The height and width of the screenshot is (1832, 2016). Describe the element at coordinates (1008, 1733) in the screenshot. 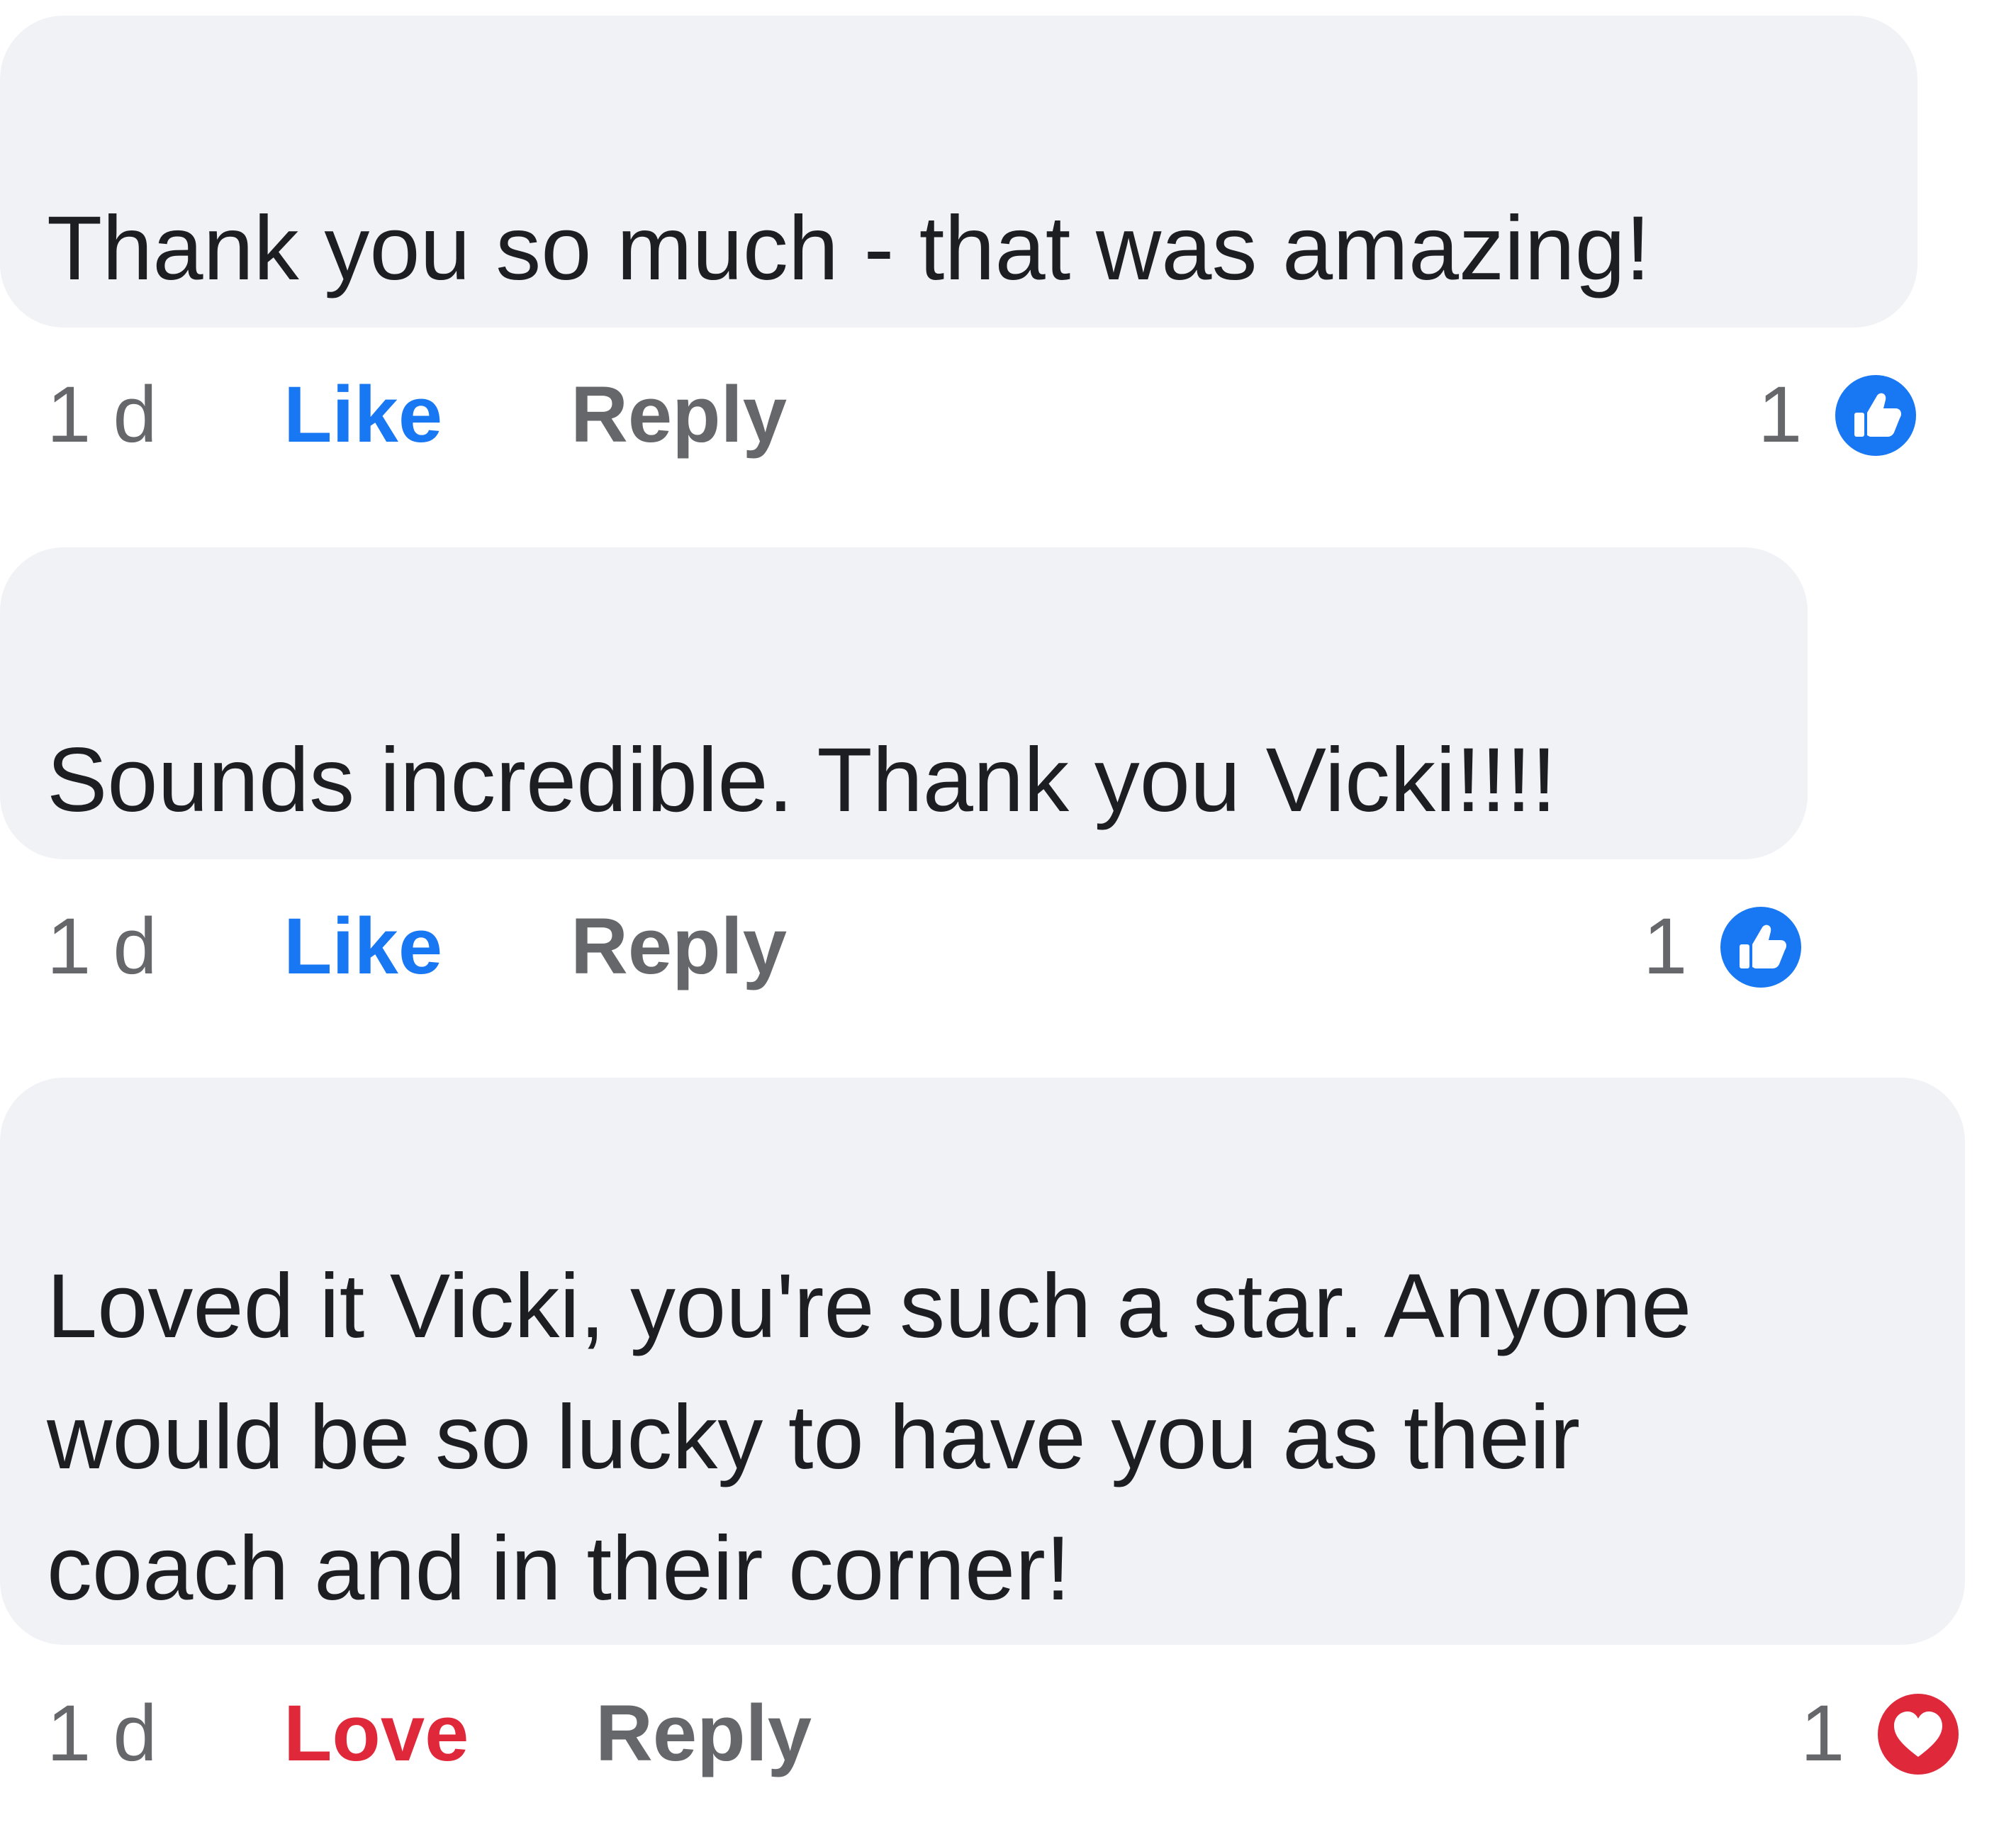

I see `comment-actions: 1 d Love Reply 1` at that location.